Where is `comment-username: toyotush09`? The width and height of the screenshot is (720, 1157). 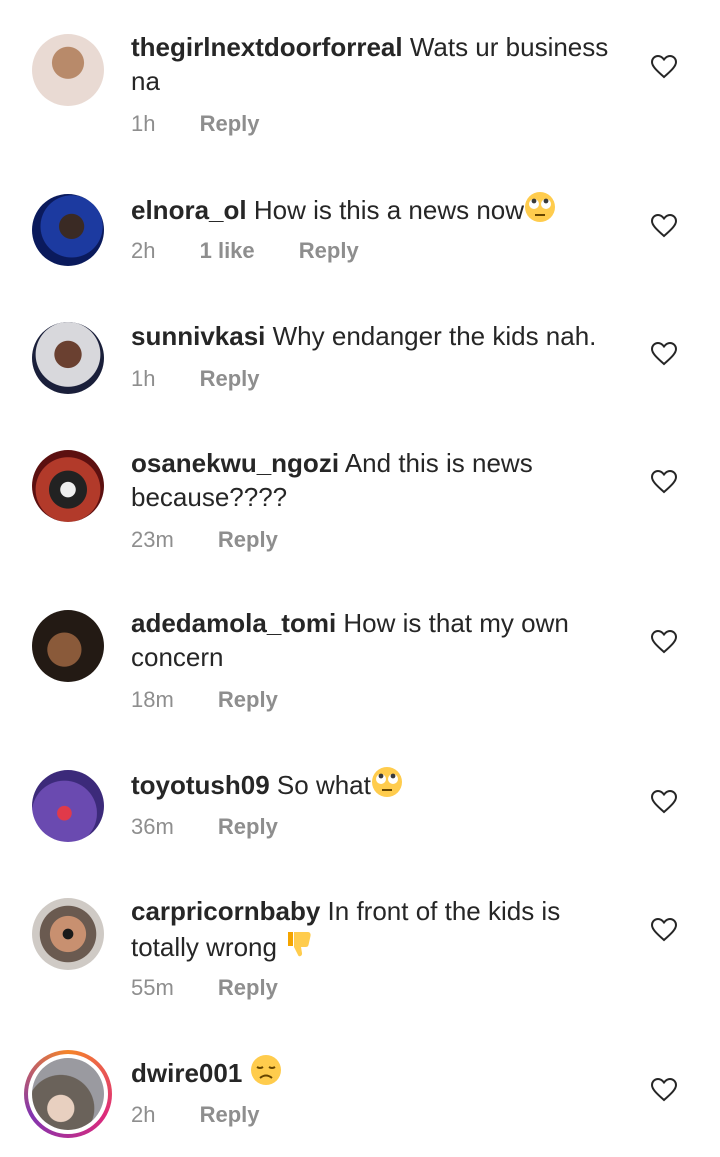 comment-username: toyotush09 is located at coordinates (200, 785).